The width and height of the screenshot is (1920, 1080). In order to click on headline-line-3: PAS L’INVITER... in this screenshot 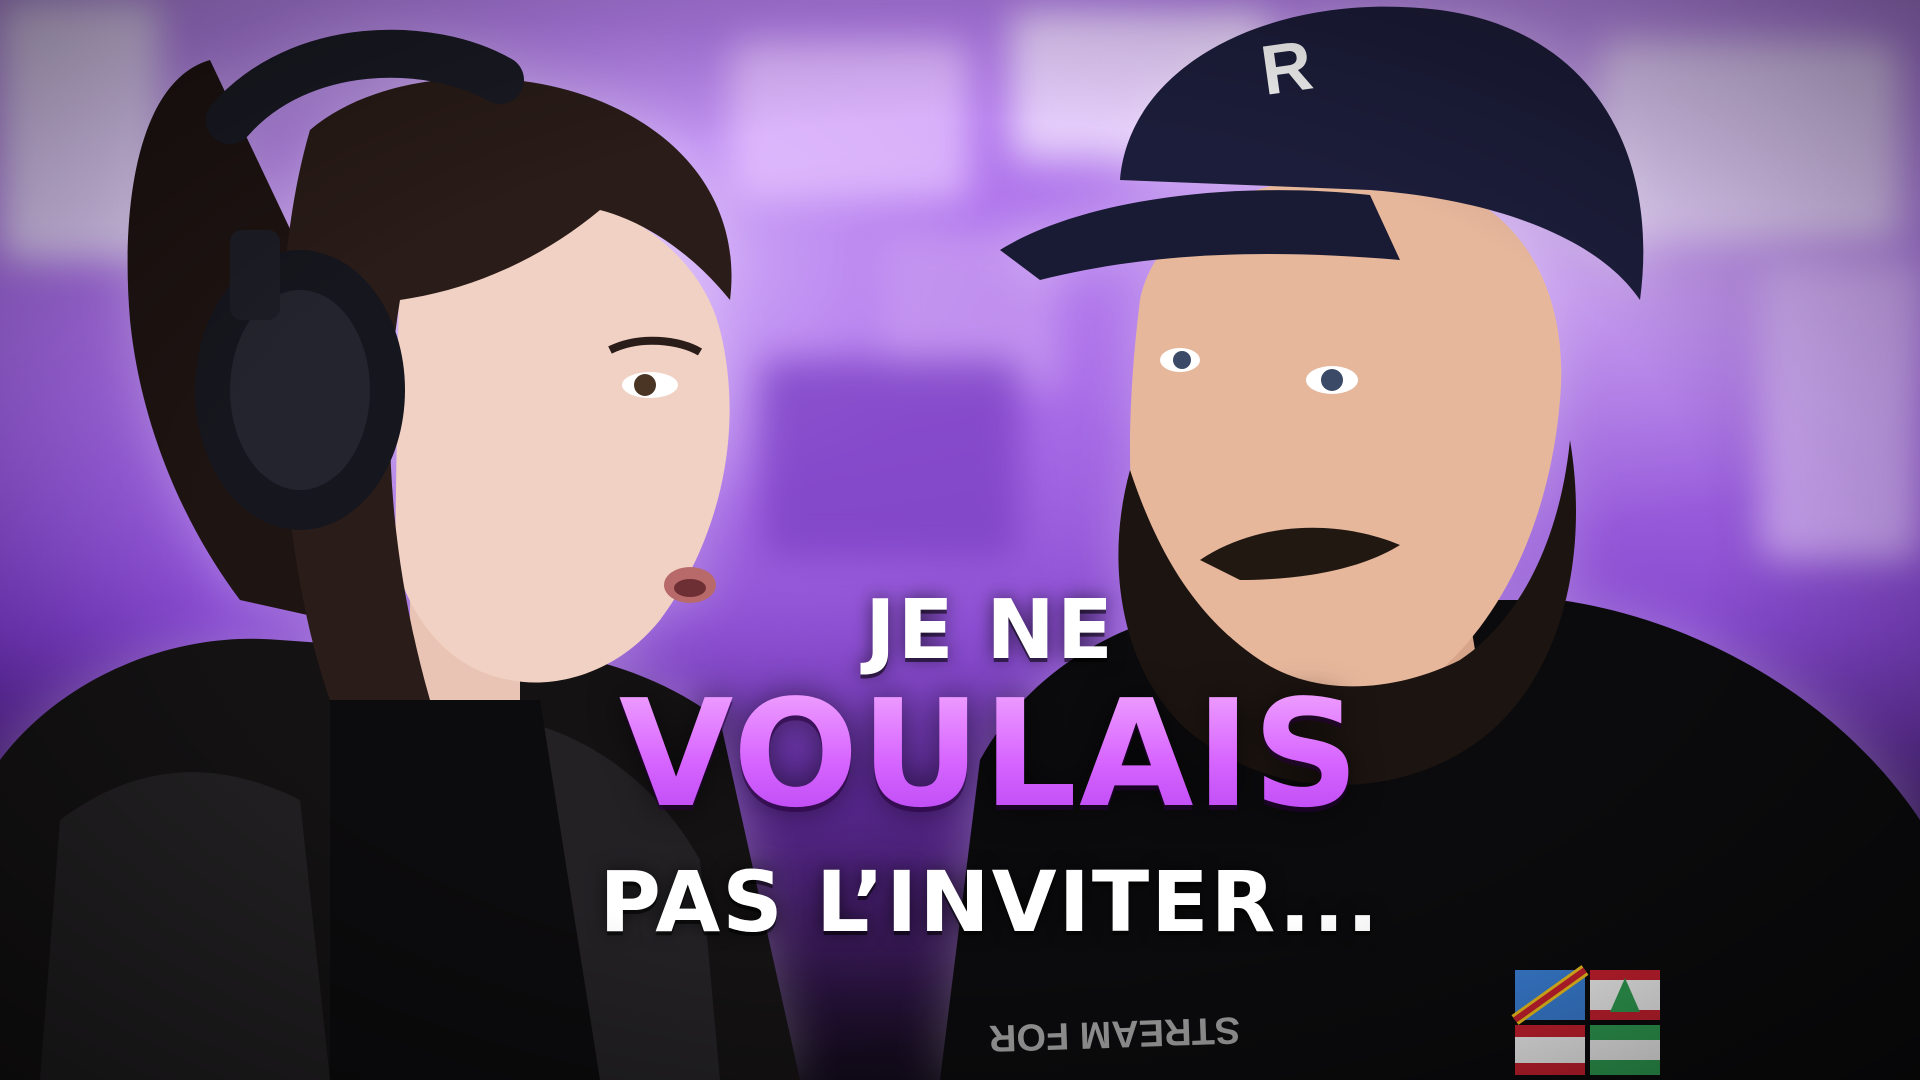, I will do `click(990, 902)`.